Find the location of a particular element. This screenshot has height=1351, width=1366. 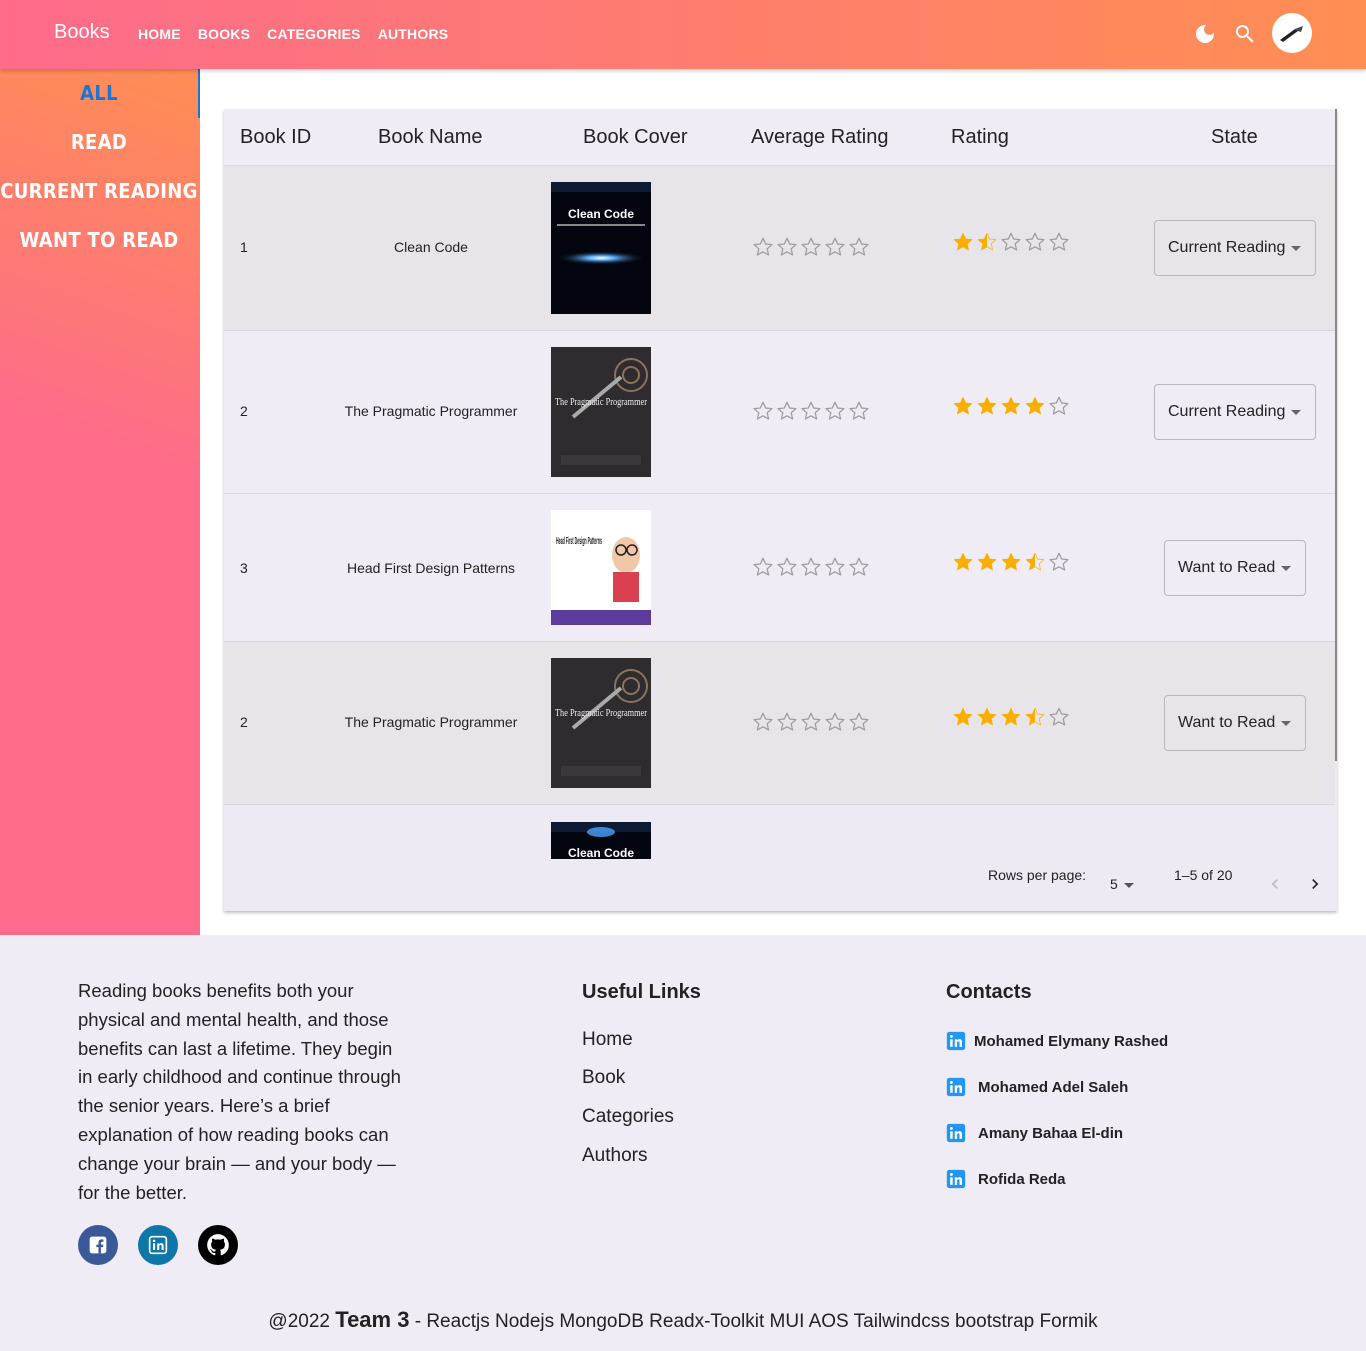

rows-per-page-value: 5 is located at coordinates (1114, 884).